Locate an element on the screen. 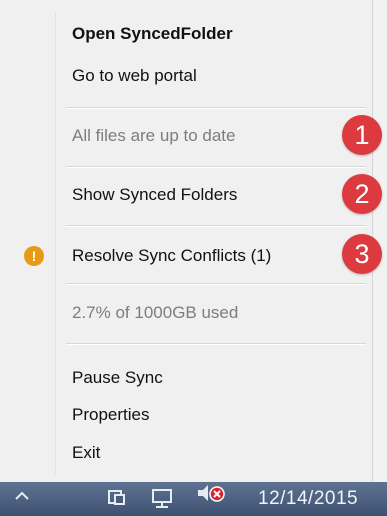 This screenshot has width=387, height=516. action-center-icon is located at coordinates (116, 498).